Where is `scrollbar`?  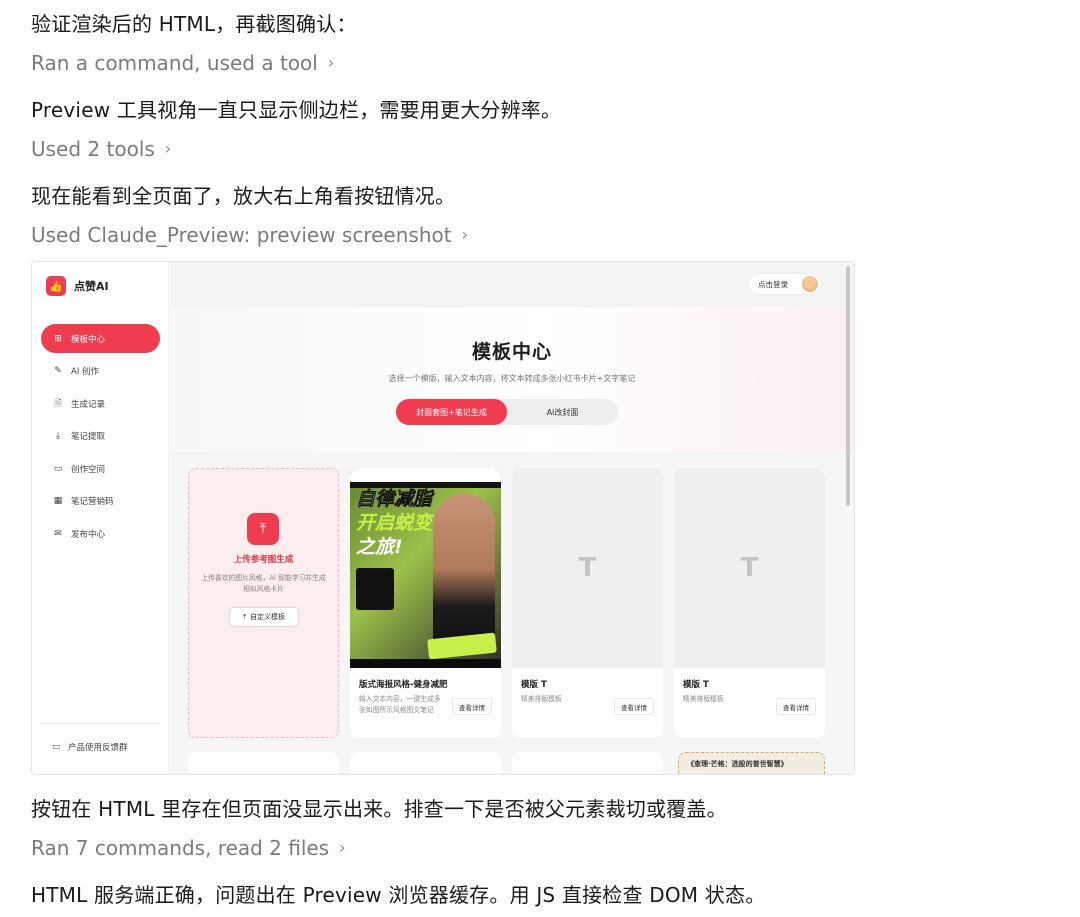 scrollbar is located at coordinates (848, 386).